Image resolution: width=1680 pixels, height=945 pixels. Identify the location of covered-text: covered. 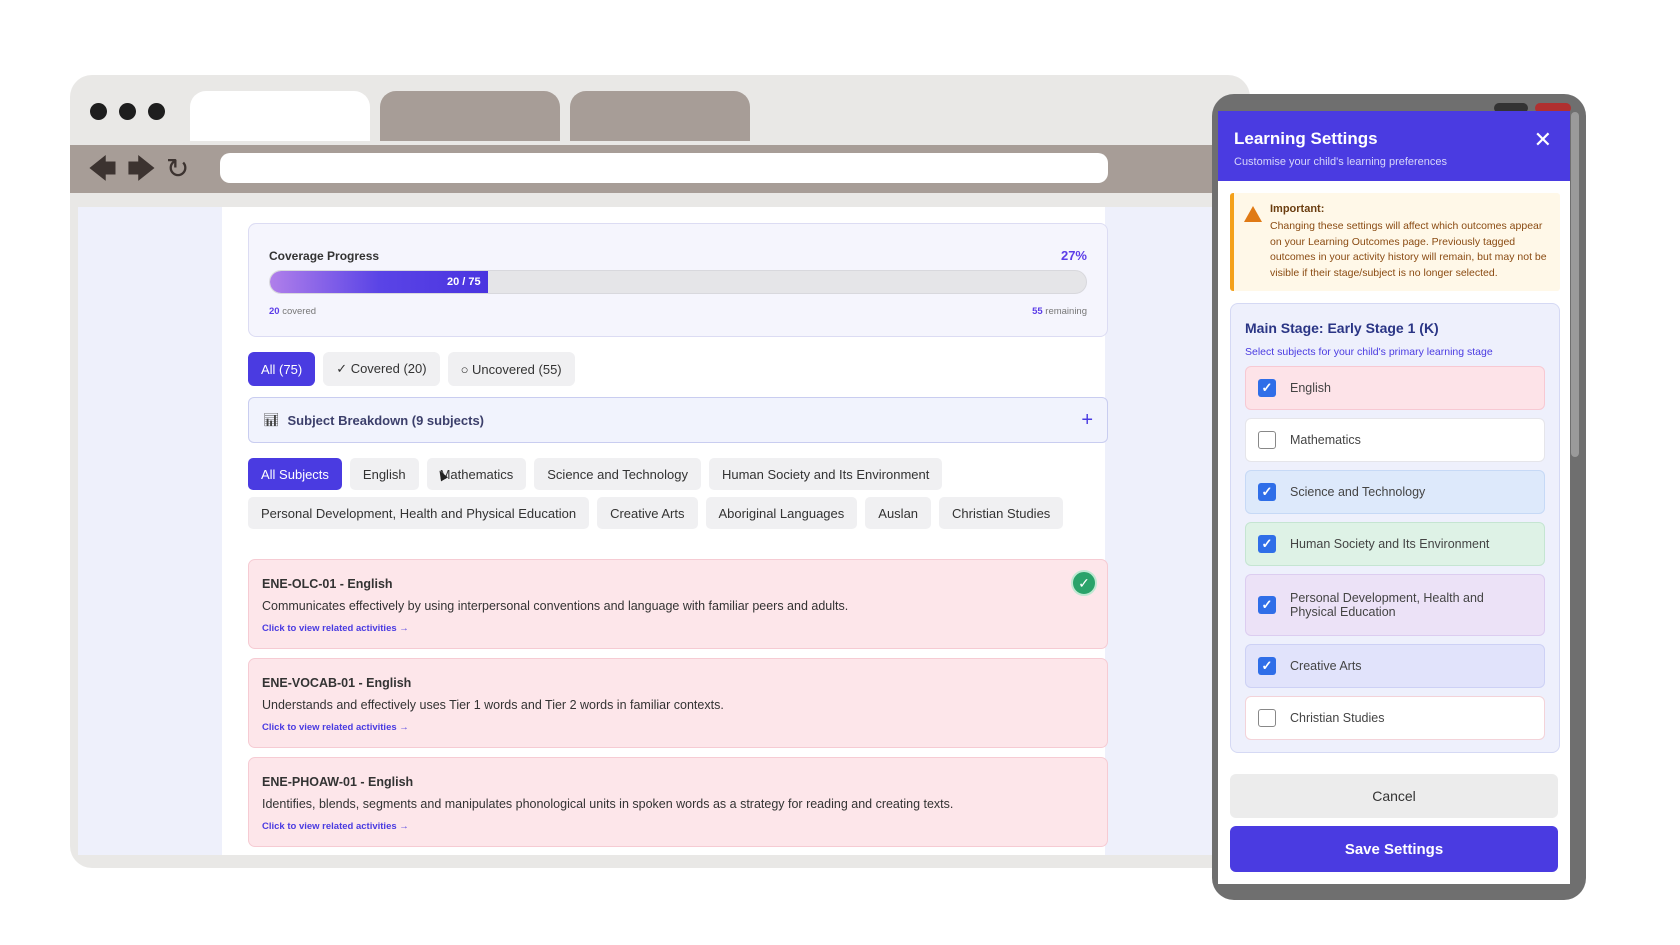
(299, 311).